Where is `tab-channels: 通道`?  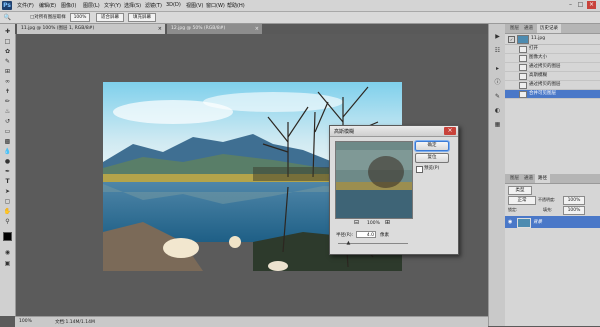
tab-channels: 通道 is located at coordinates (528, 178).